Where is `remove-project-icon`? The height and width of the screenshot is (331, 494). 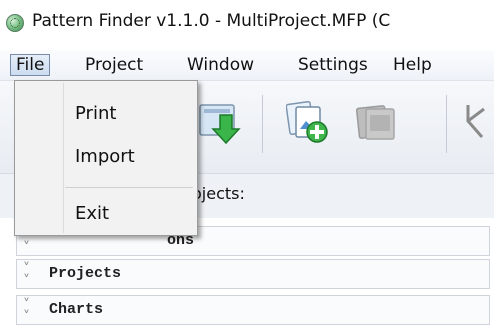
remove-project-icon is located at coordinates (375, 122).